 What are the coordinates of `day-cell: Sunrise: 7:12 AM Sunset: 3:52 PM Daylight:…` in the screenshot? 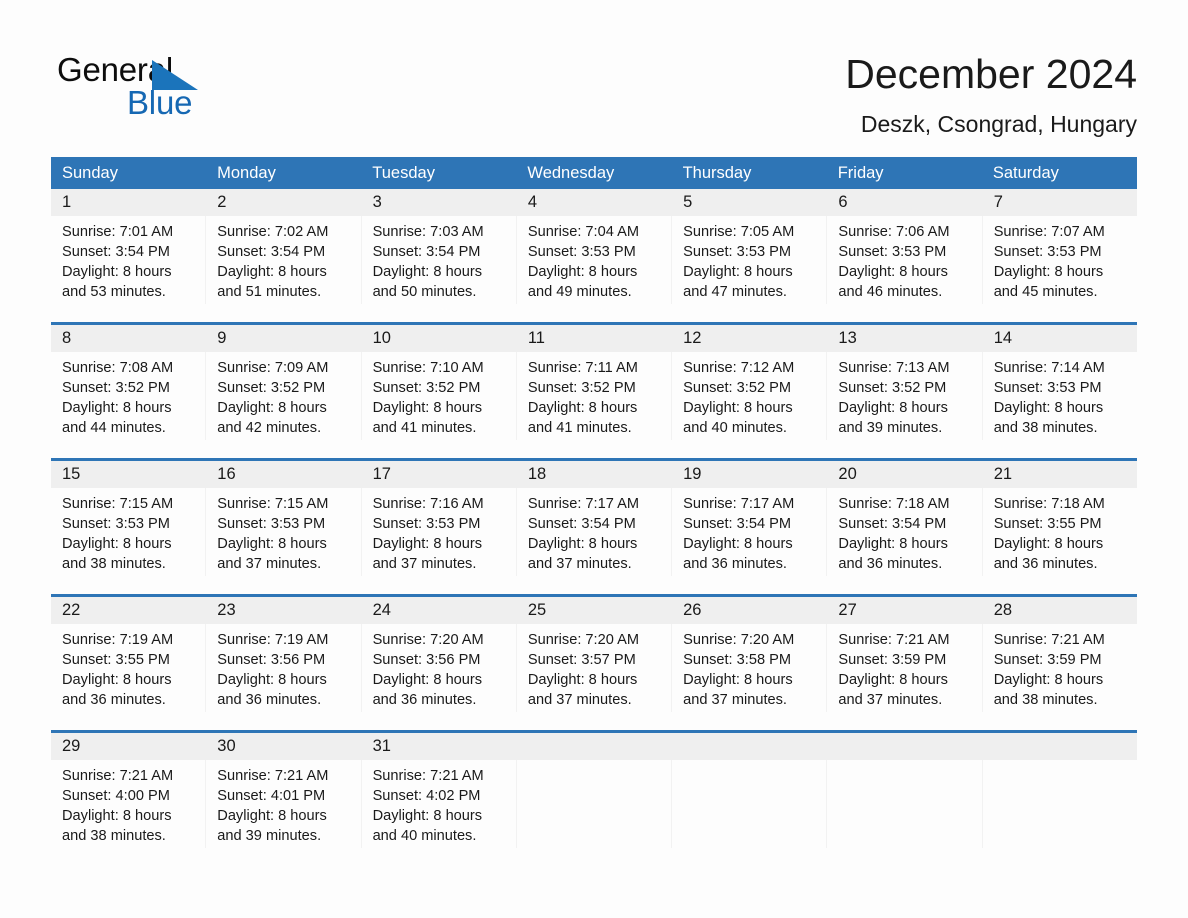 It's located at (750, 396).